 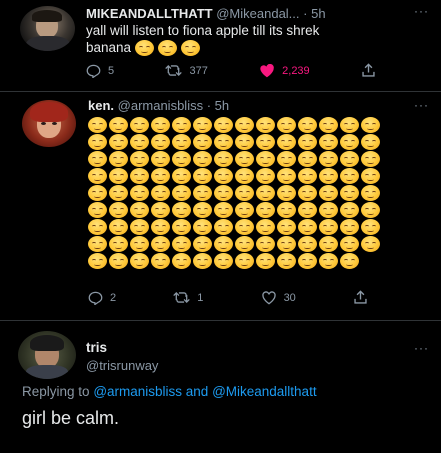 What do you see at coordinates (100, 71) in the screenshot?
I see `reply-button: 5` at bounding box center [100, 71].